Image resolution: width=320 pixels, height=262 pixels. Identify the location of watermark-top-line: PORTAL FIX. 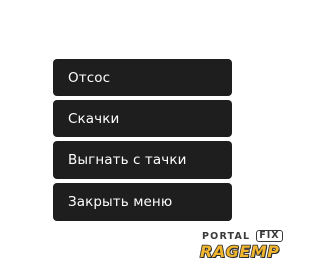
(242, 236).